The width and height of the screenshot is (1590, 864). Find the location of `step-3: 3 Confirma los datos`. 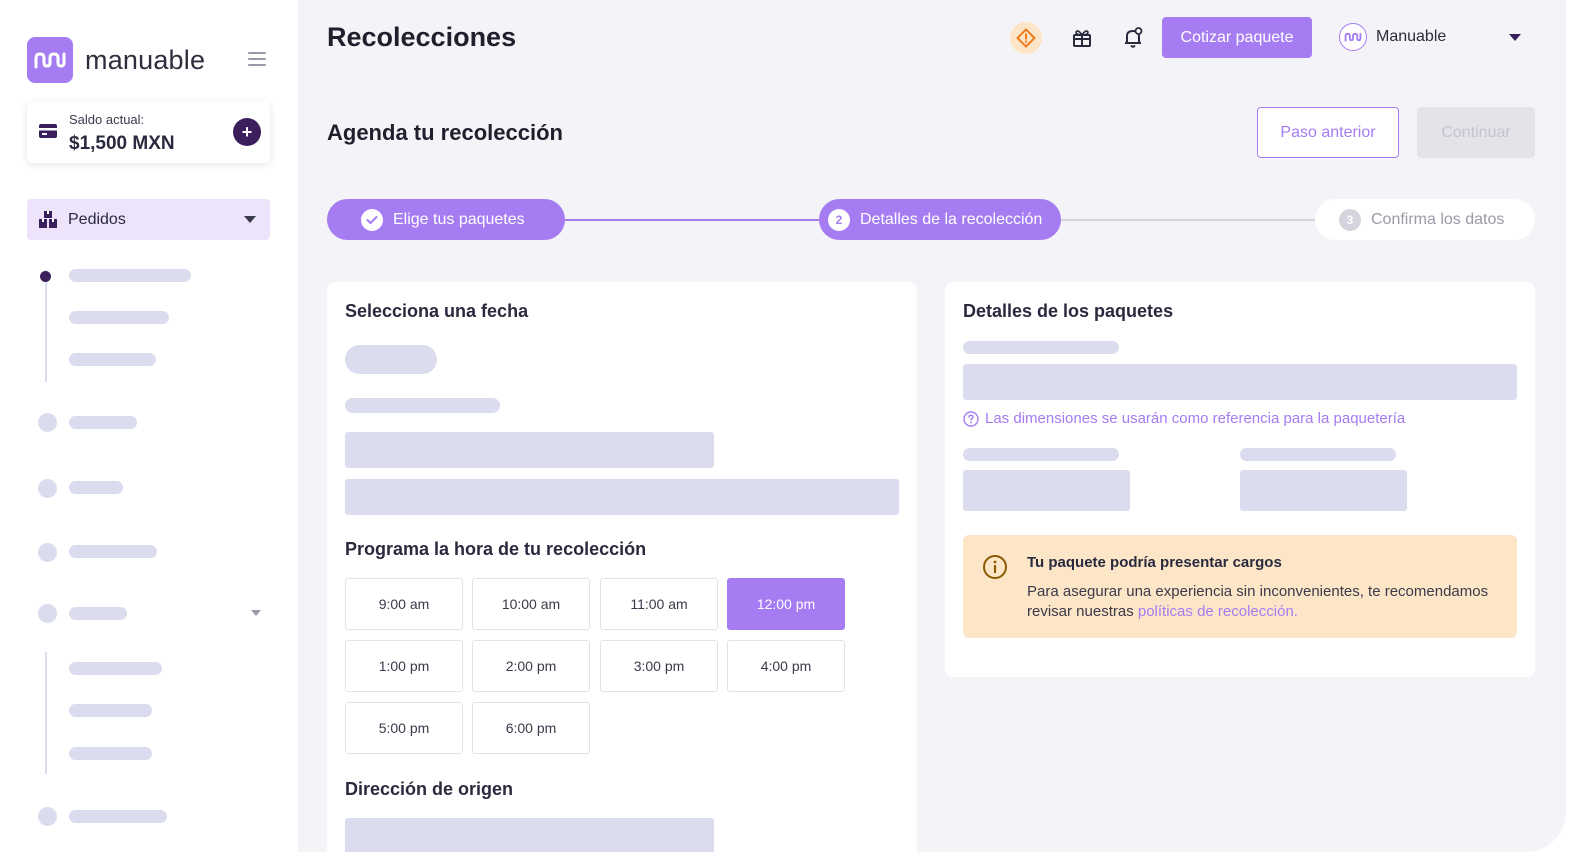

step-3: 3 Confirma los datos is located at coordinates (1425, 219).